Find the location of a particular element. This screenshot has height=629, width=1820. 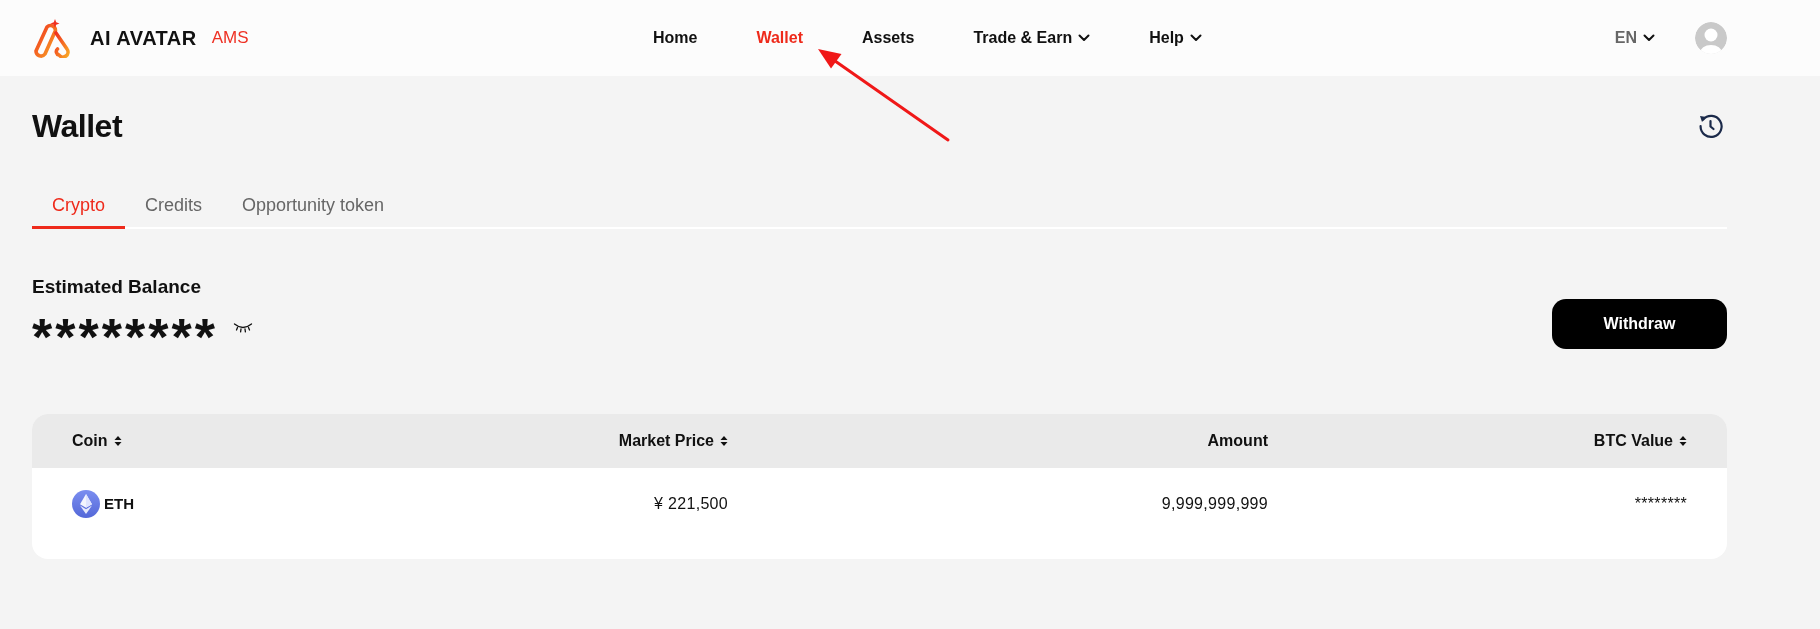

withdraw-button: Withdraw is located at coordinates (1639, 324).